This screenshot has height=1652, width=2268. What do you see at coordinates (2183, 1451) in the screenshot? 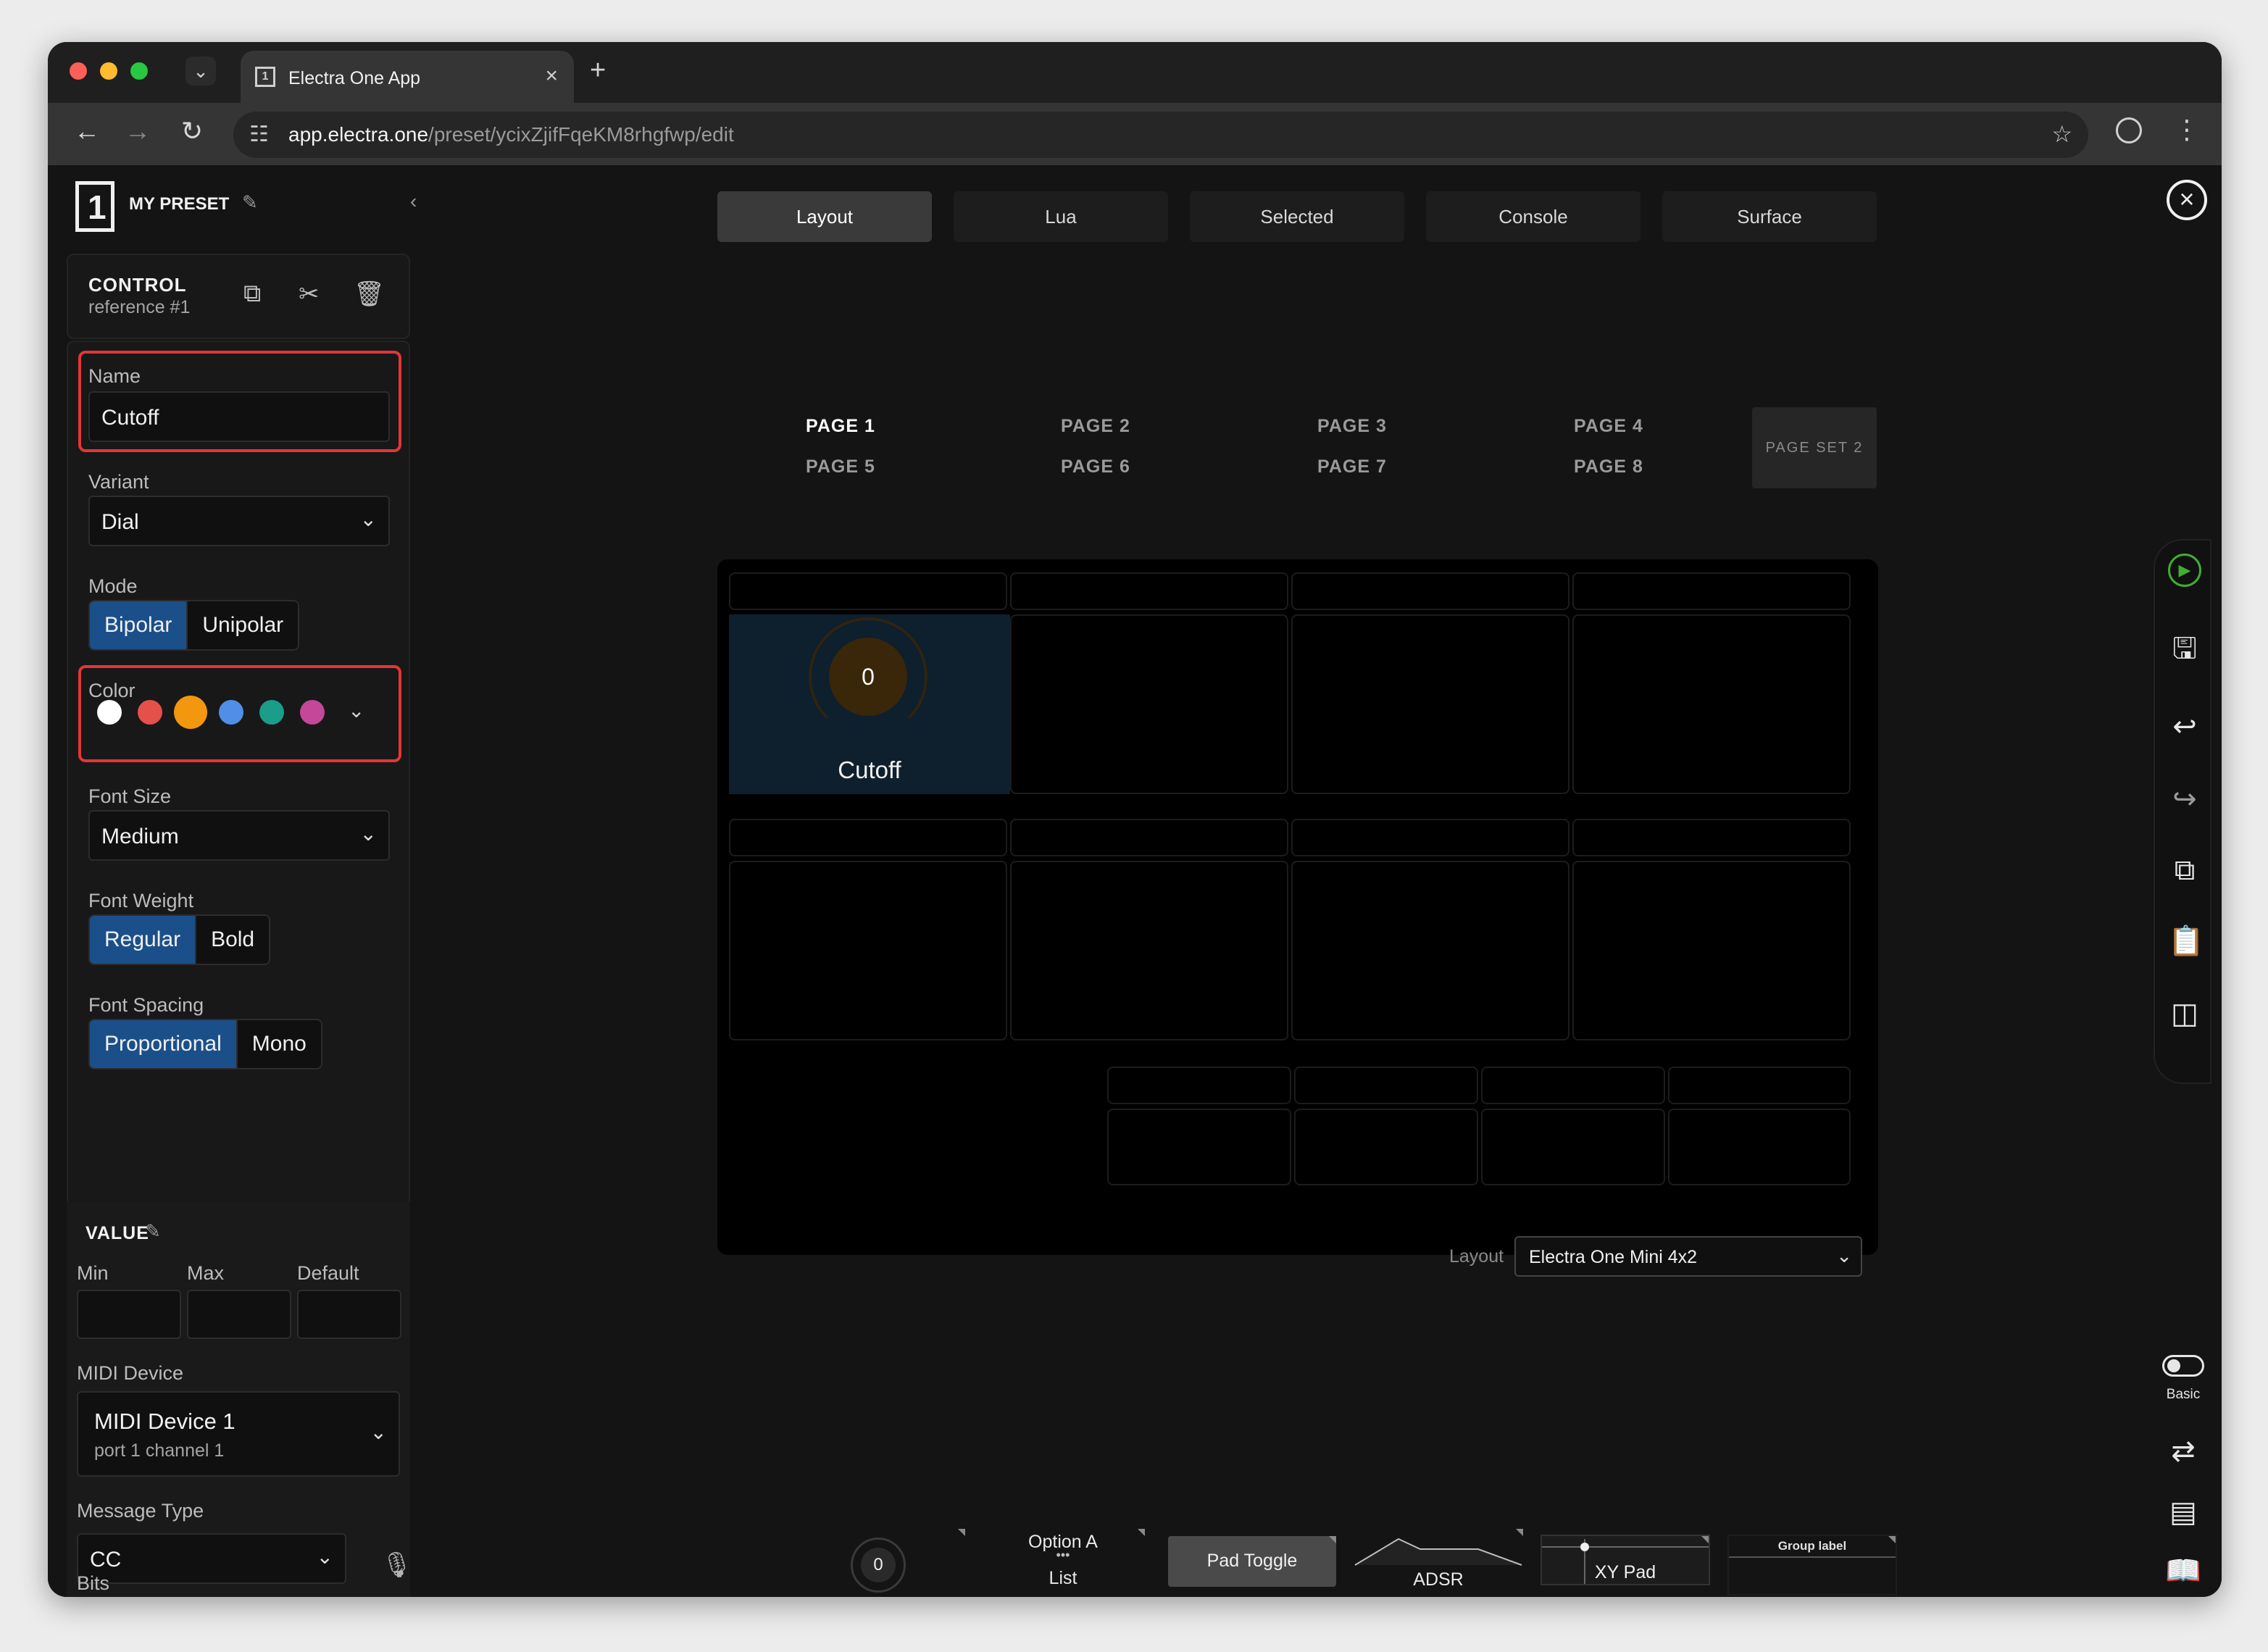
I see `swap-arrows-icon: ⇄` at bounding box center [2183, 1451].